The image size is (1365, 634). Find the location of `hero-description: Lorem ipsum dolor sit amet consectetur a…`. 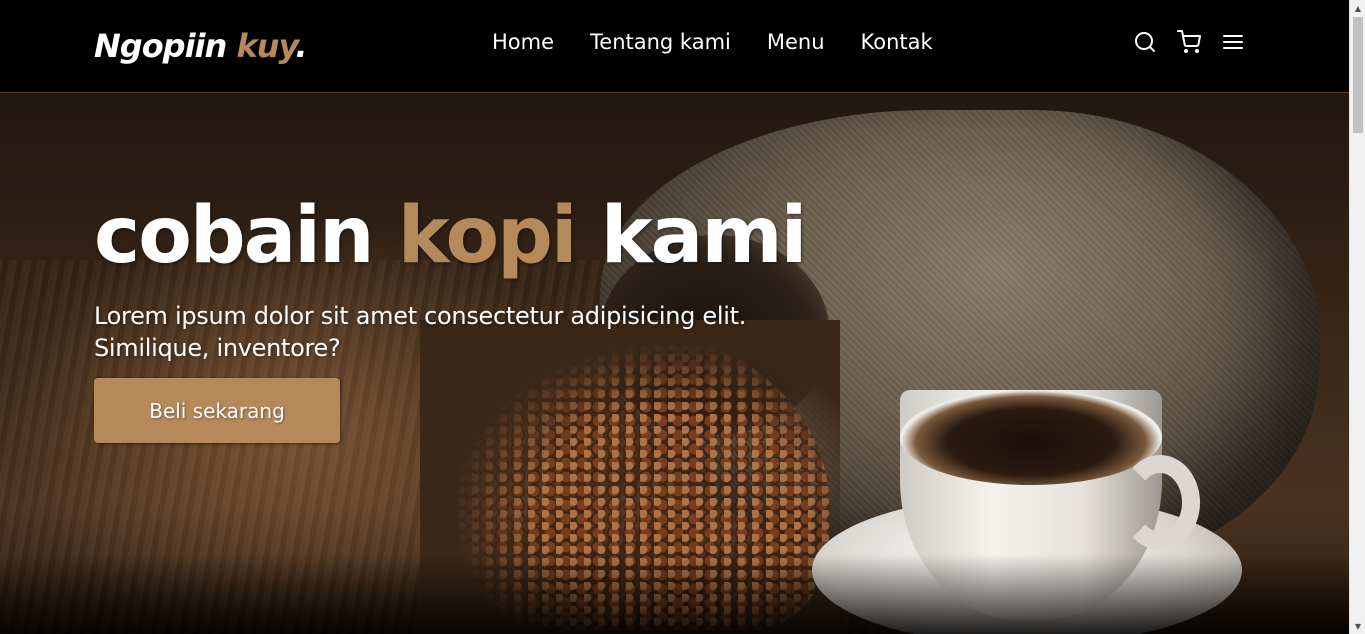

hero-description: Lorem ipsum dolor sit amet consectetur a… is located at coordinates (420, 332).